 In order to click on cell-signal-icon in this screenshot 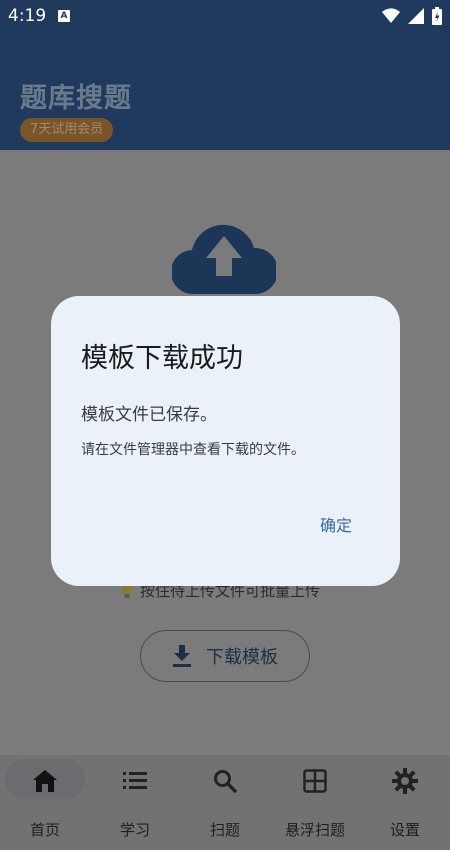, I will do `click(416, 16)`.